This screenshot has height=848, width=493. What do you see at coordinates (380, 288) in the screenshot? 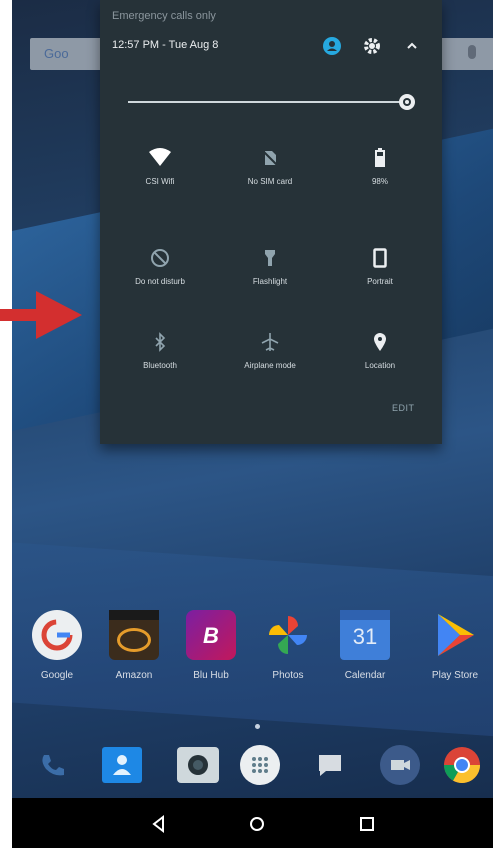
I see `tile-rotation: Portrait` at bounding box center [380, 288].